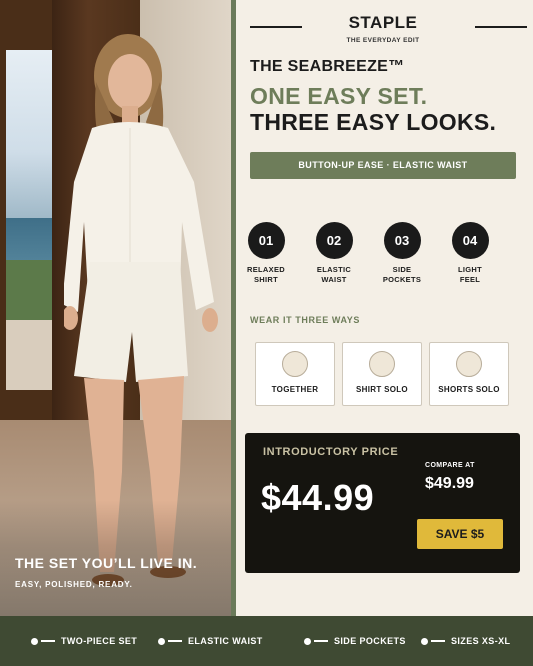 The height and width of the screenshot is (666, 533). Describe the element at coordinates (266, 240) in the screenshot. I see `feature-number: 01` at that location.